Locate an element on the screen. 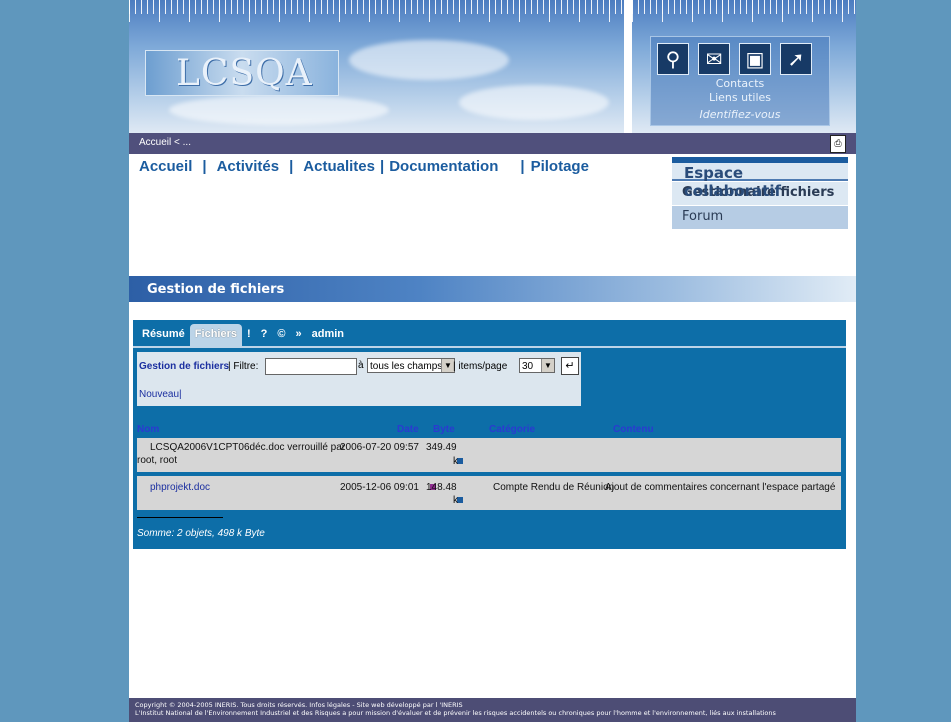  nav-activites: Activités is located at coordinates (248, 166).